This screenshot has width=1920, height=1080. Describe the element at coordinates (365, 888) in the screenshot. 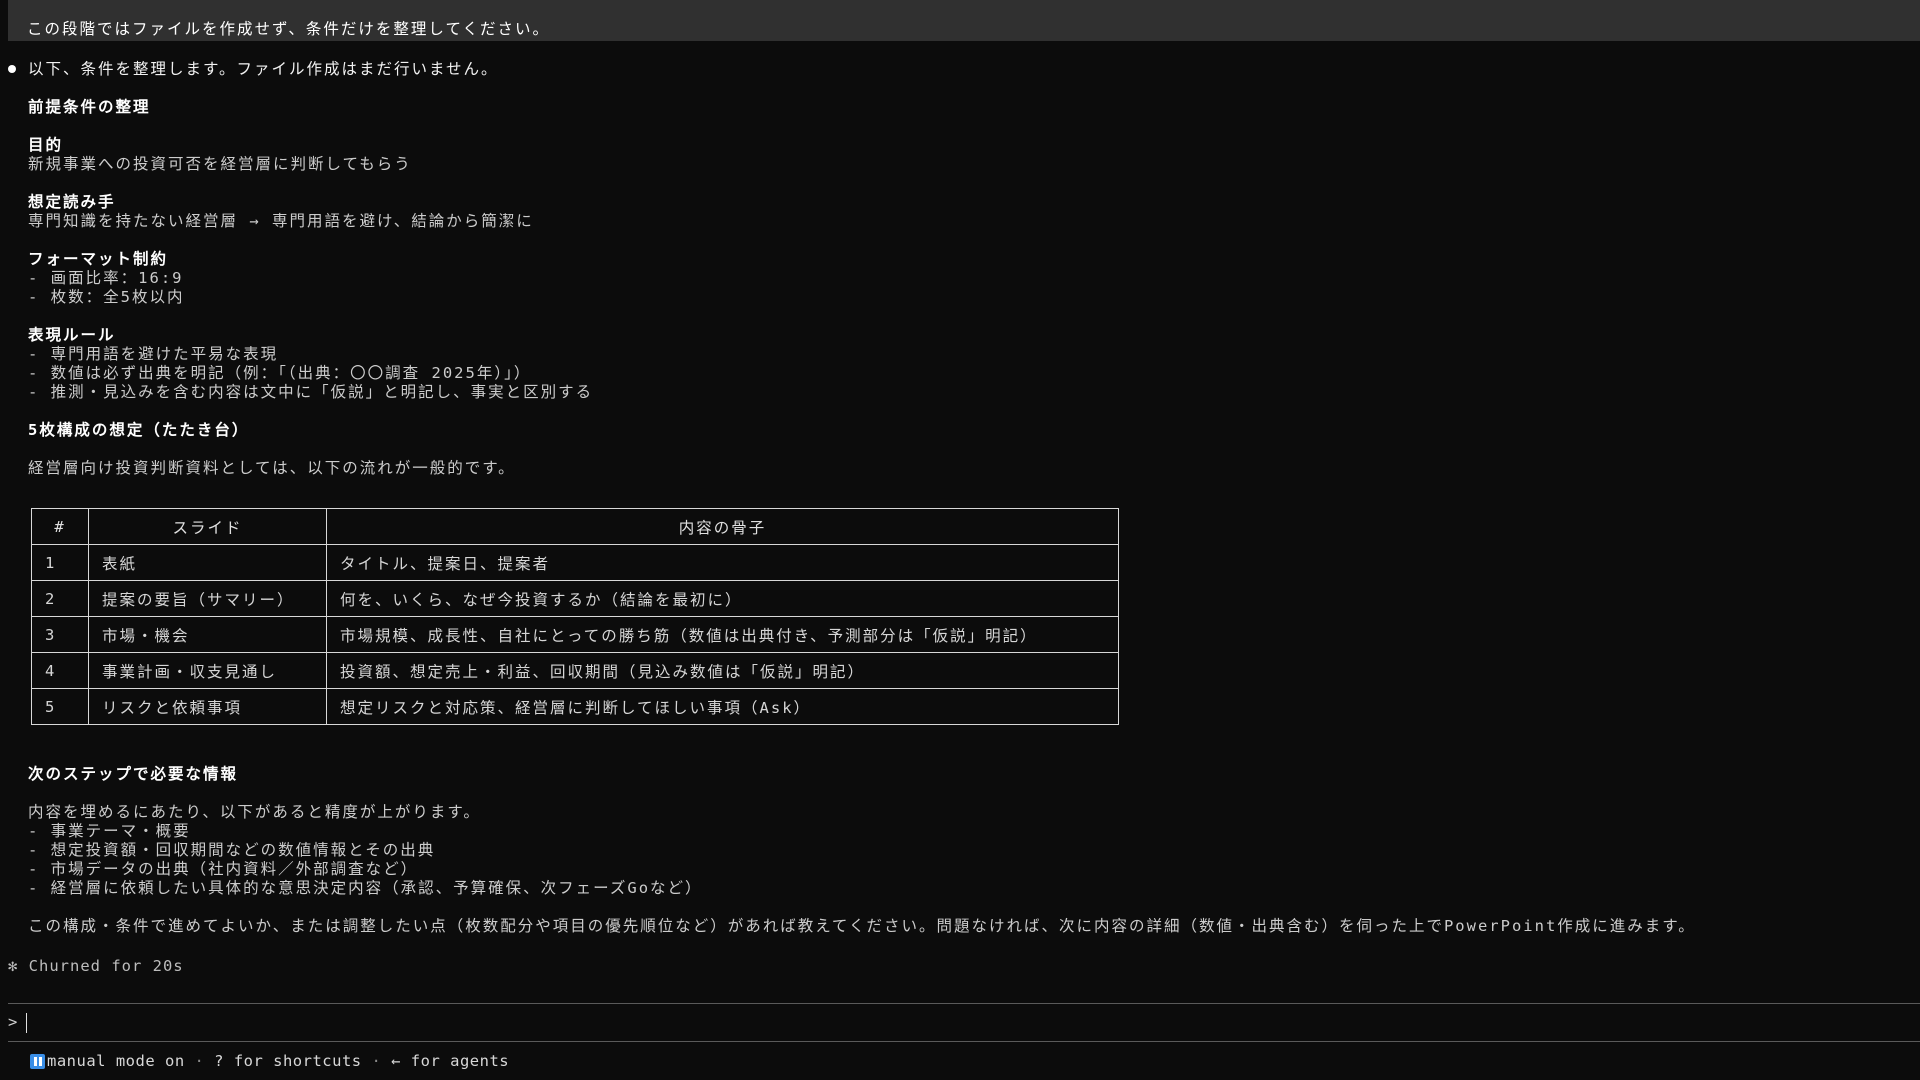

I see `next-steps-item: - 経営層に依頼したい具体的な意思決定内容（承認、予算確保、次フェーズGoなど）` at that location.